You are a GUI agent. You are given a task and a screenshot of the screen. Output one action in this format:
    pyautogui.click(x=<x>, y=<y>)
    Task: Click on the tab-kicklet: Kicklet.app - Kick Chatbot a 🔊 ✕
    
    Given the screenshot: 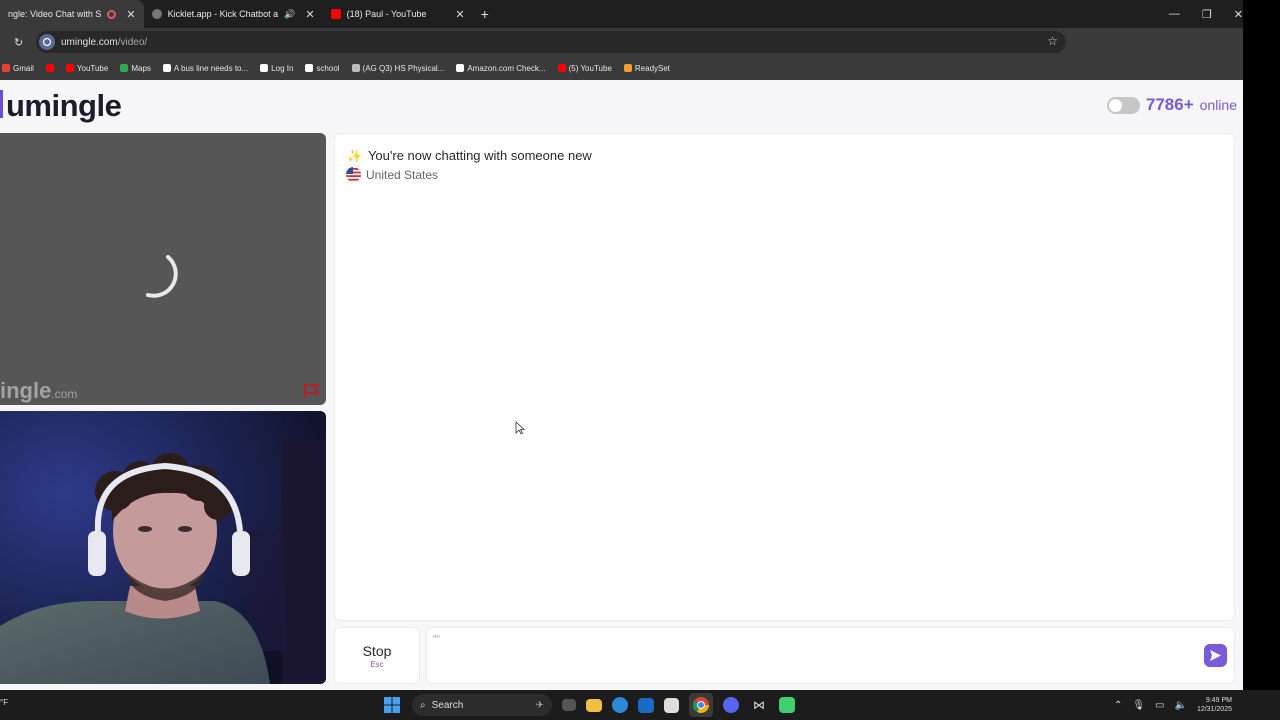 What is the action you would take?
    pyautogui.click(x=233, y=14)
    